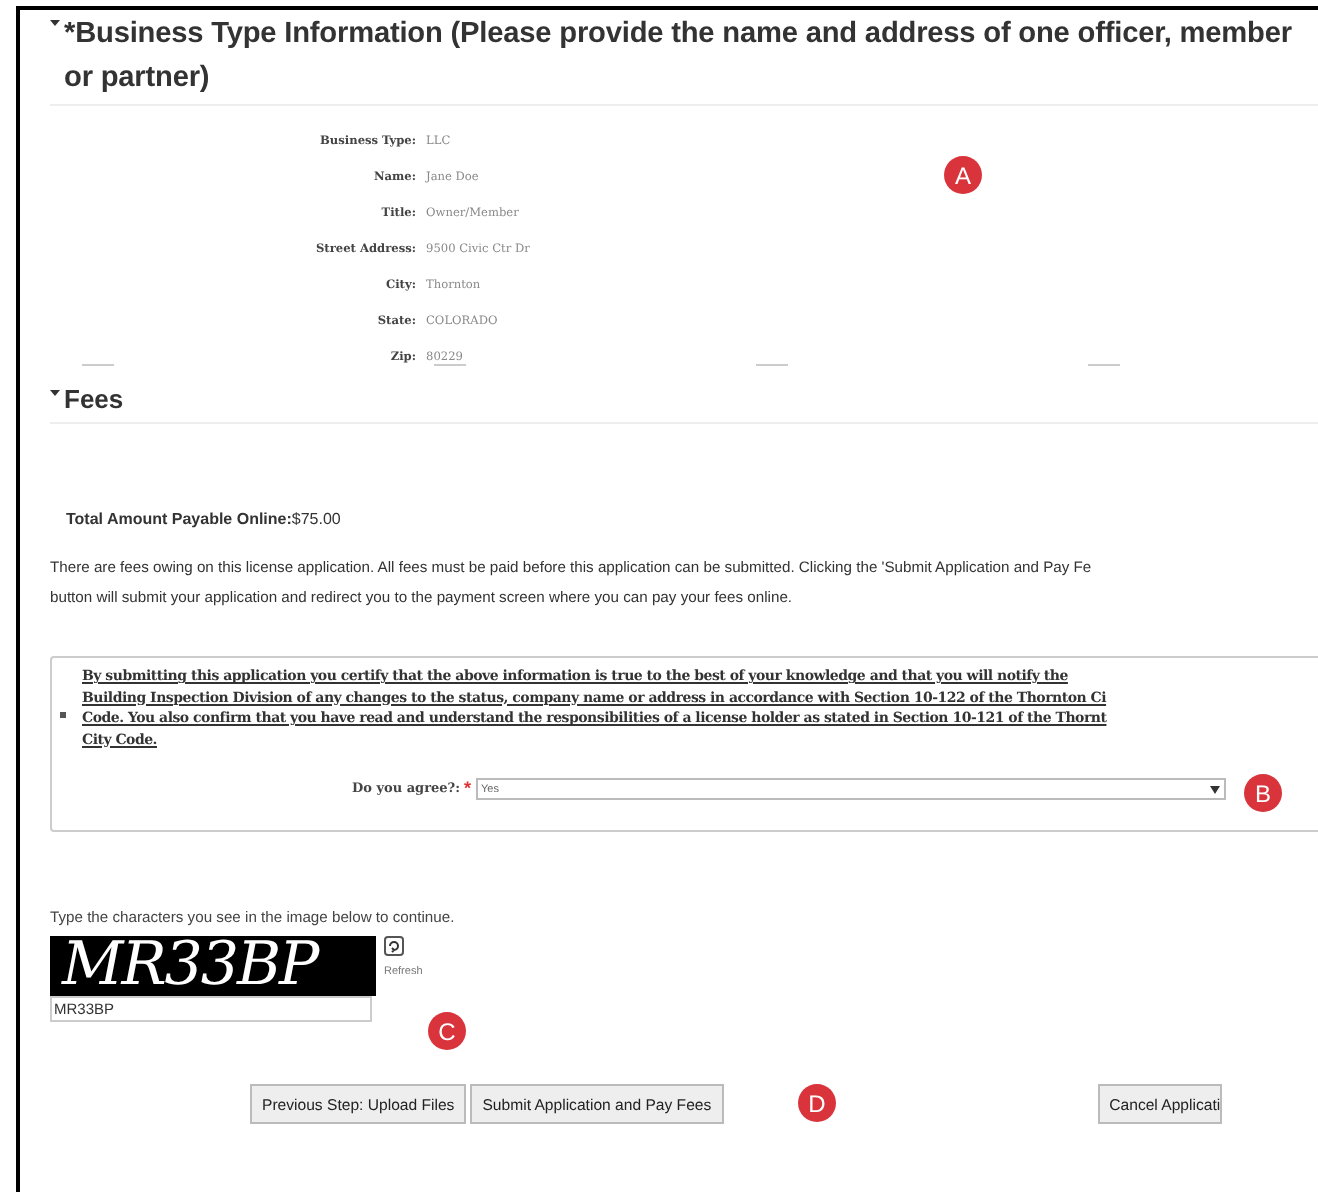  I want to click on callout-marker: C, so click(447, 1031).